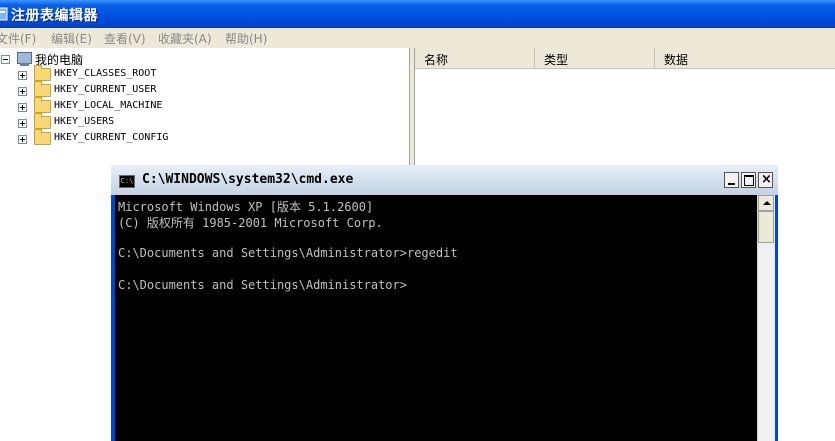 Image resolution: width=835 pixels, height=441 pixels. I want to click on console-line: Microsoft Windows XP [版本 5.1.2600], so click(246, 207).